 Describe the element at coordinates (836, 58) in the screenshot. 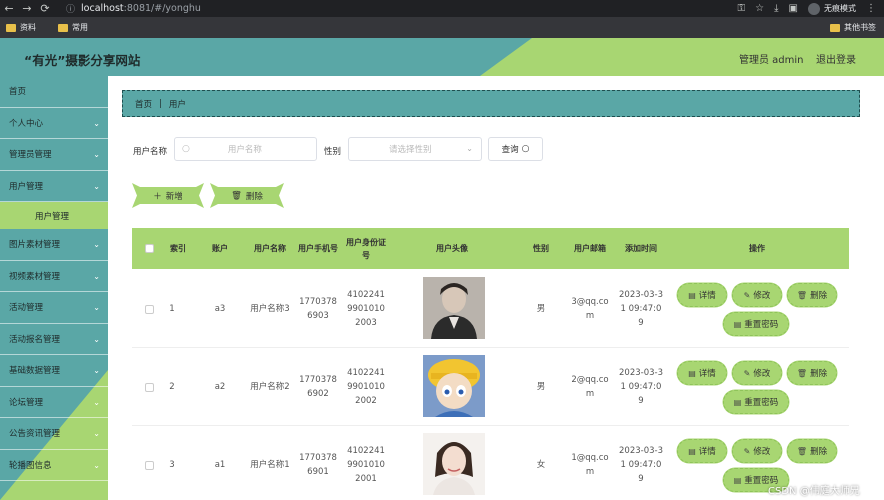

I see `logout-link: 退出登录` at that location.